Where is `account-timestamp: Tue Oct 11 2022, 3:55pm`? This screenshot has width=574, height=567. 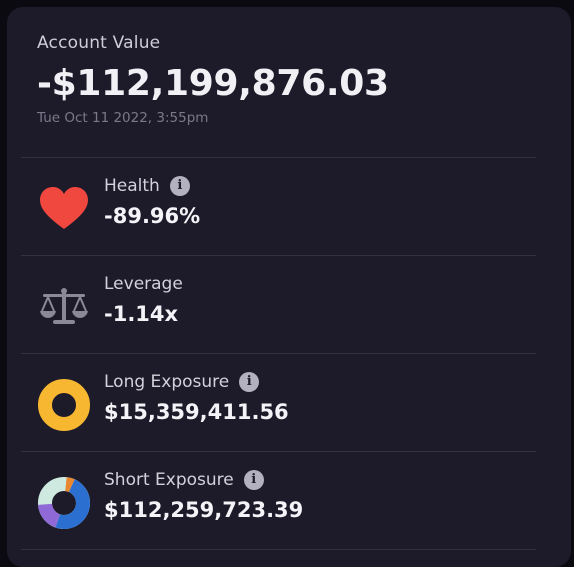 account-timestamp: Tue Oct 11 2022, 3:55pm is located at coordinates (123, 118).